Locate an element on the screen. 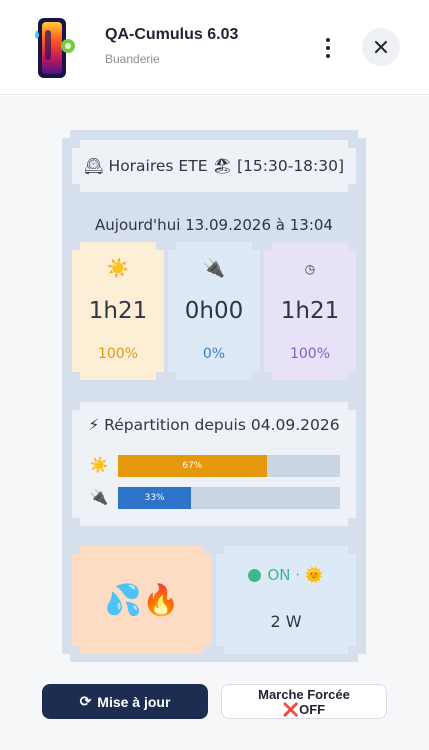 This screenshot has width=429, height=750. water-fire-icon: 💦🔥 is located at coordinates (142, 600).